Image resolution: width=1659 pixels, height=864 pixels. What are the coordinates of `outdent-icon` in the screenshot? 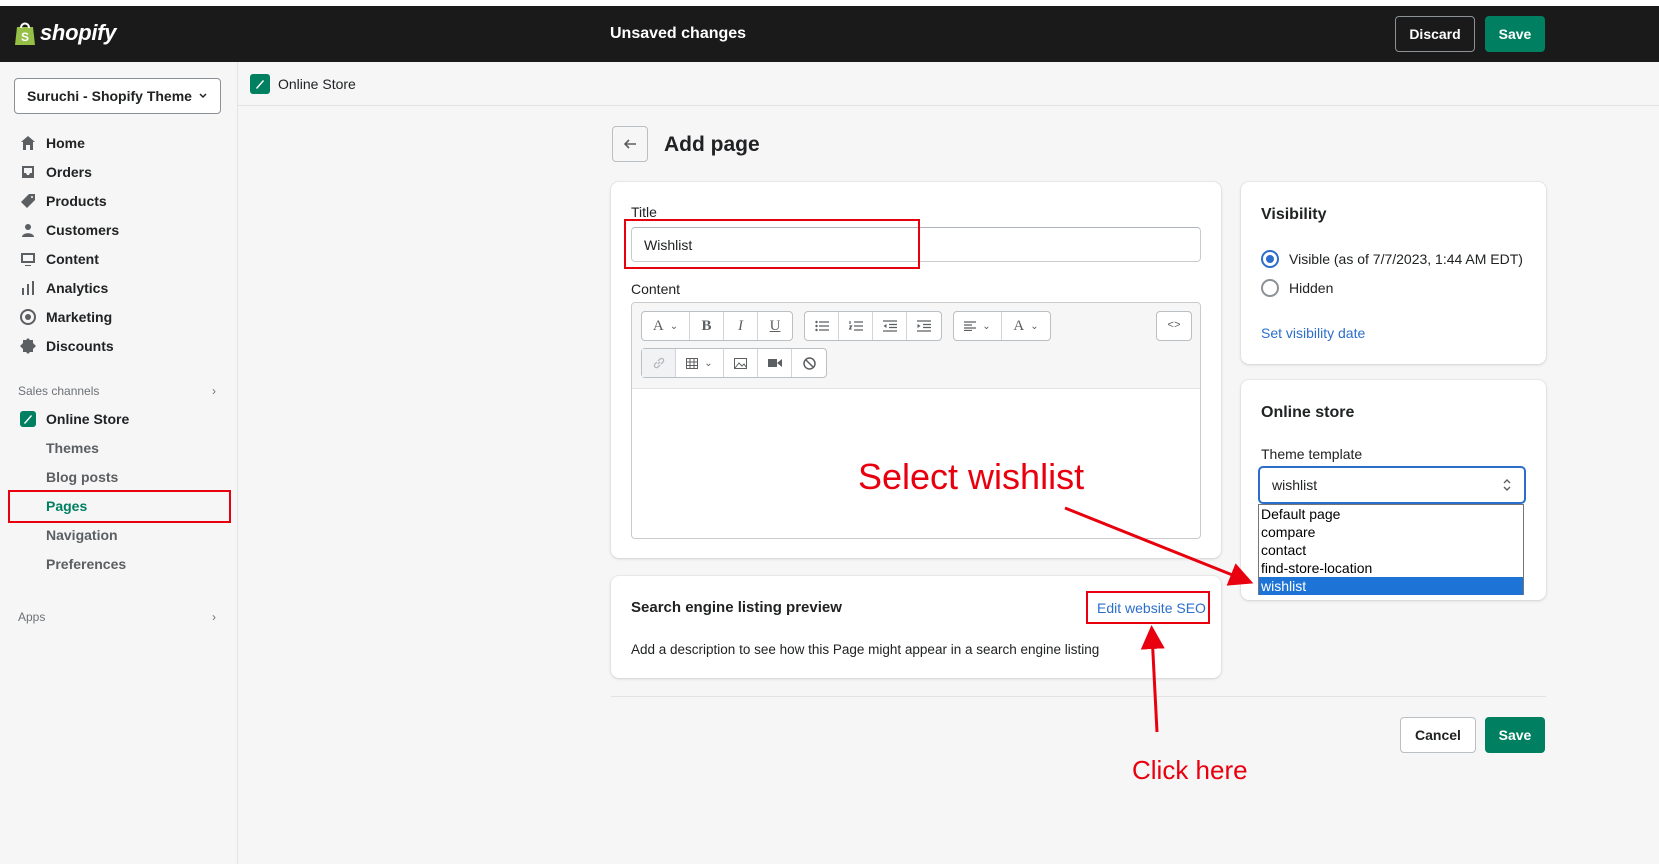 It's located at (890, 326).